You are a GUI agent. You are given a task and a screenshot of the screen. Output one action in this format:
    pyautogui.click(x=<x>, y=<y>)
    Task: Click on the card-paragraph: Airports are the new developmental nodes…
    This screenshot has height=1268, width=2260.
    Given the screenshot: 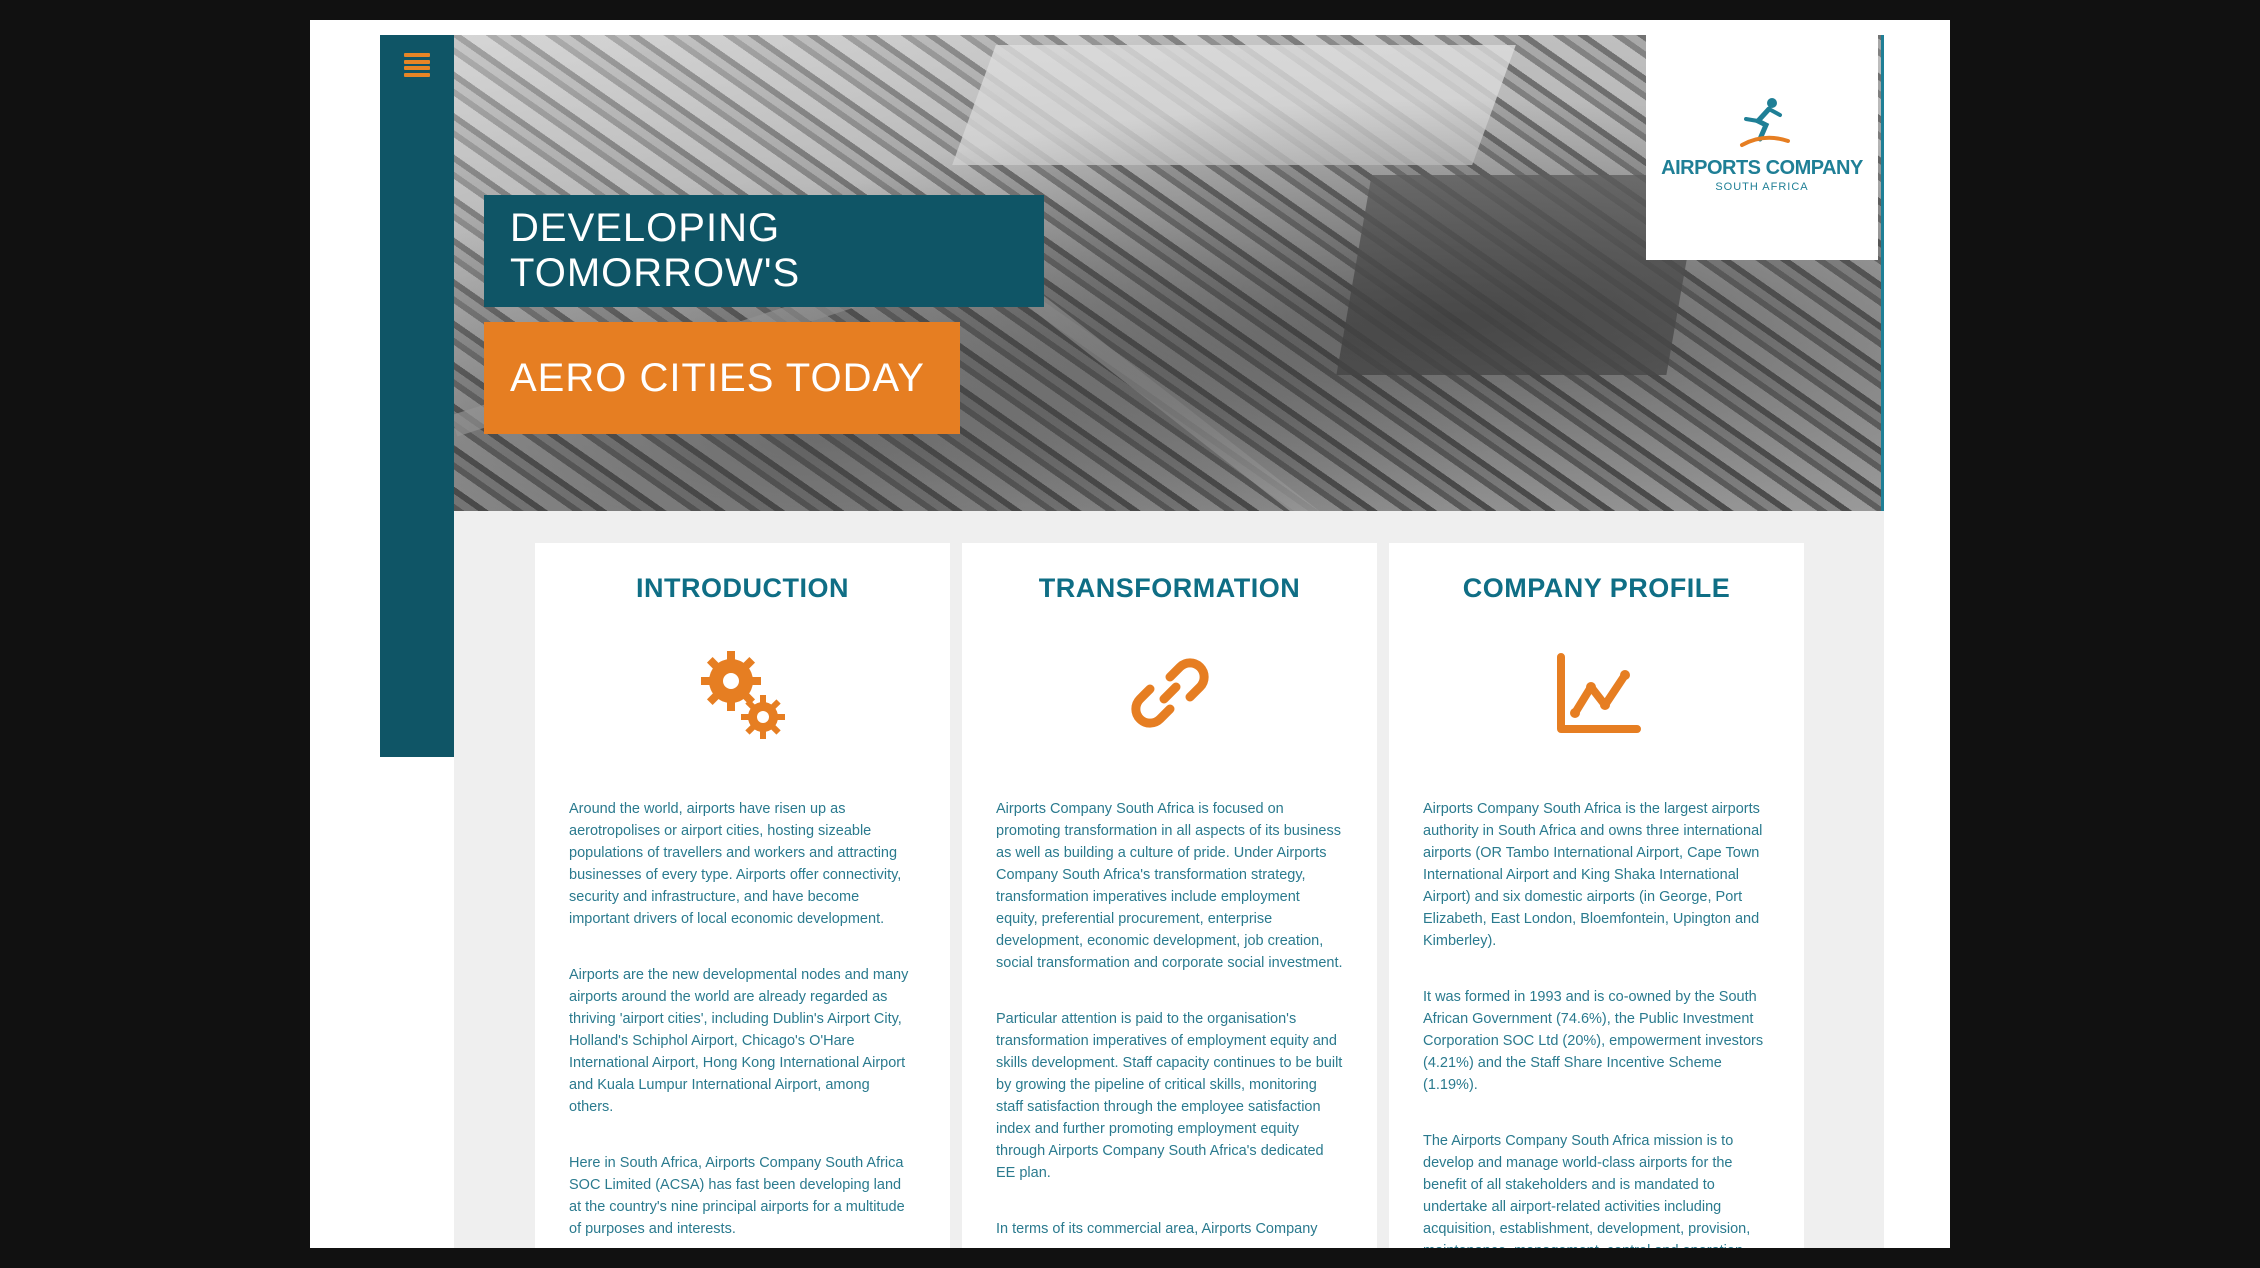 What is the action you would take?
    pyautogui.click(x=739, y=1041)
    